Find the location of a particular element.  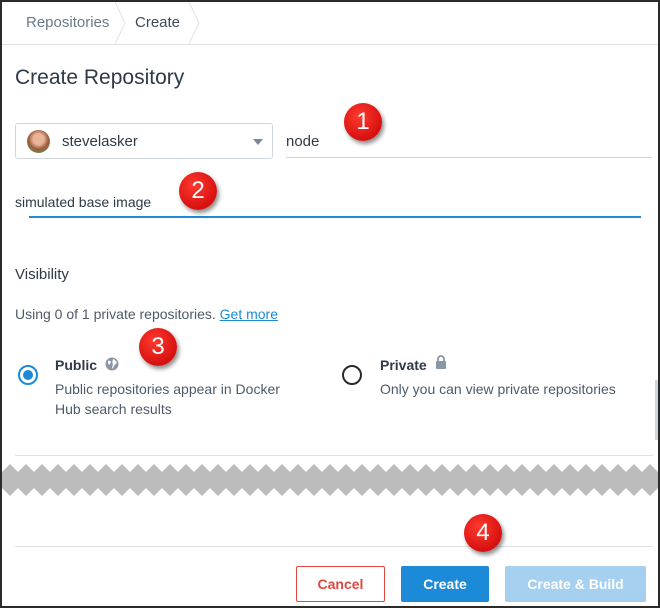

description-input is located at coordinates (328, 203).